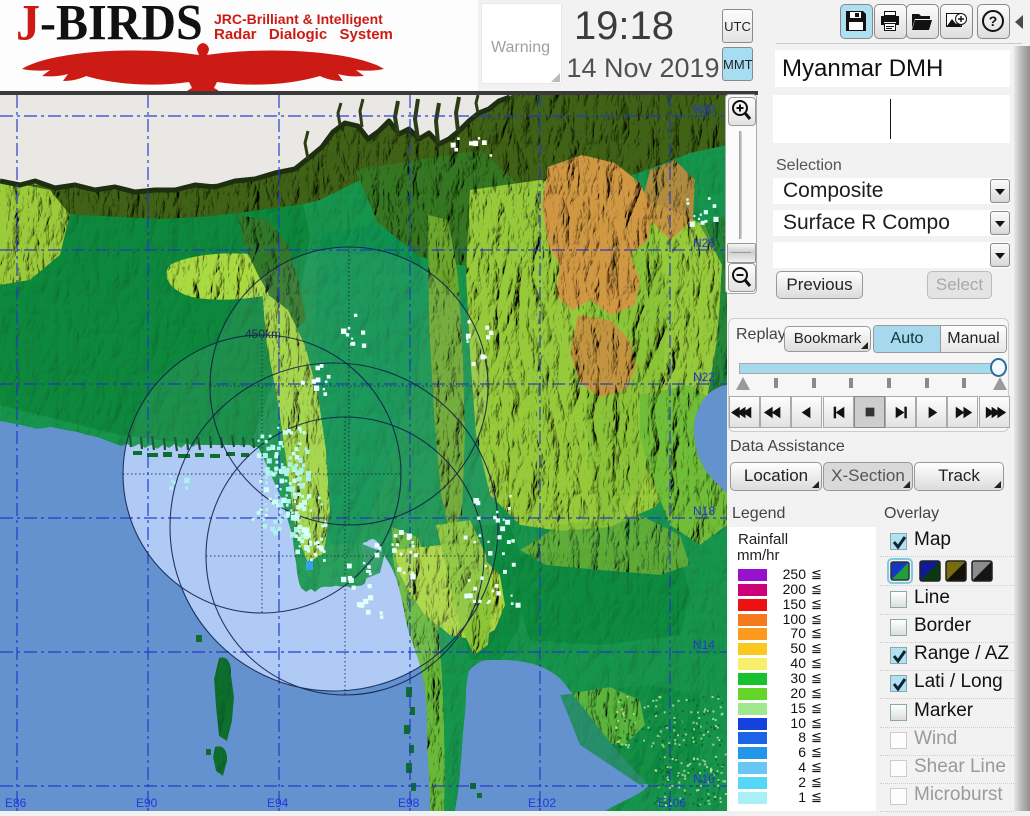 This screenshot has width=1030, height=816. What do you see at coordinates (704, 511) in the screenshot?
I see `svg-text: N18` at bounding box center [704, 511].